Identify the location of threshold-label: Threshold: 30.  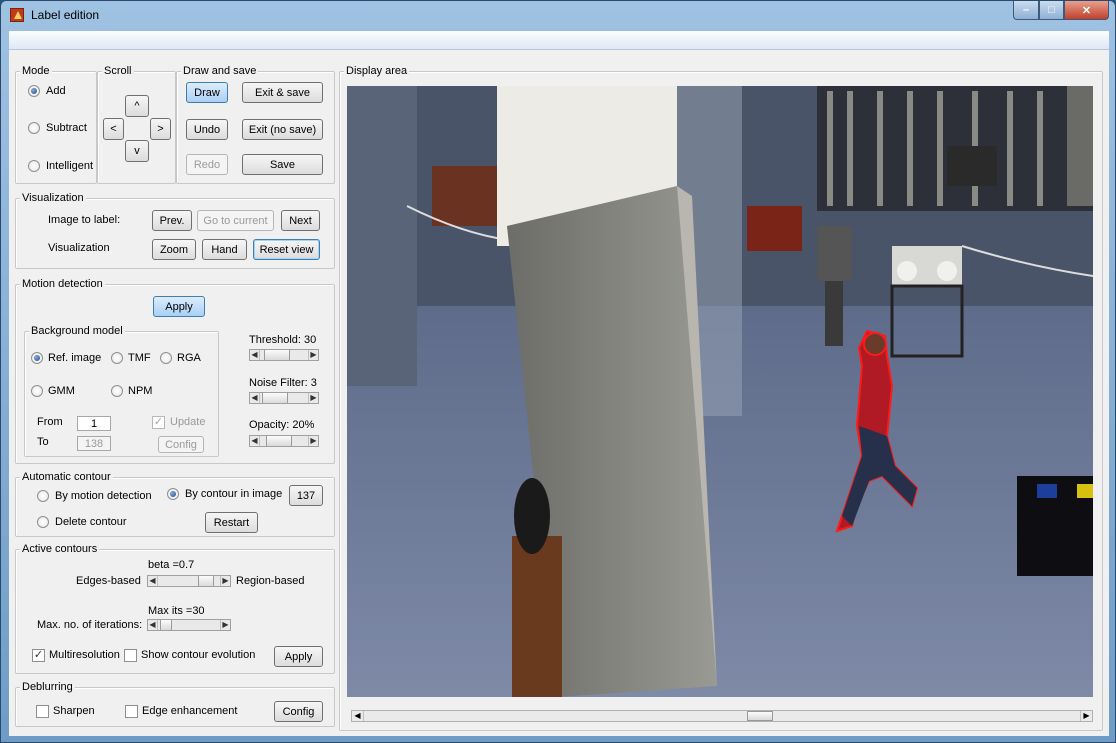
(283, 340).